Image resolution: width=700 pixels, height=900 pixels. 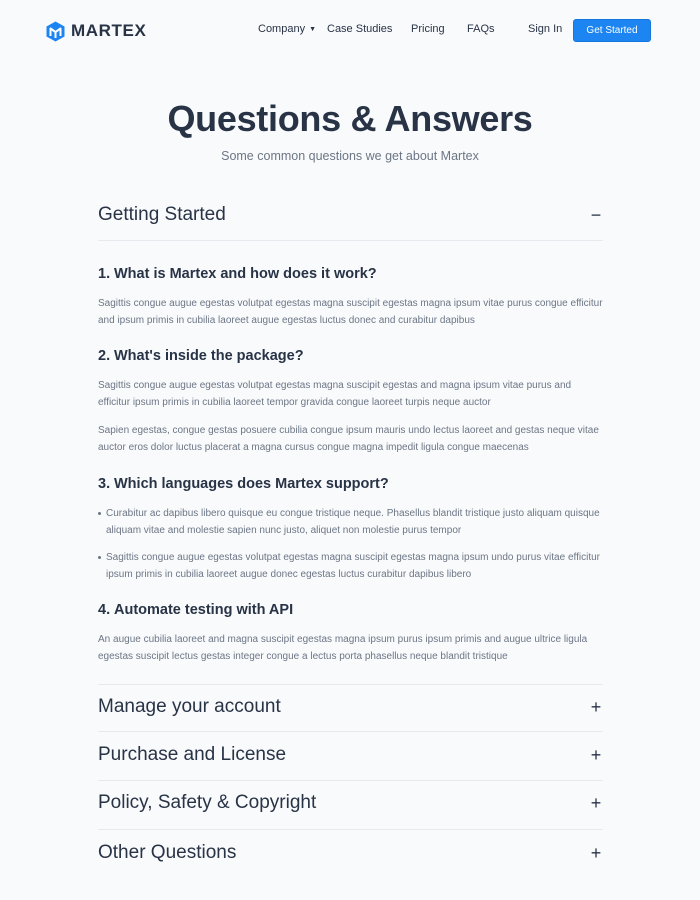 I want to click on minus-icon: −, so click(x=596, y=215).